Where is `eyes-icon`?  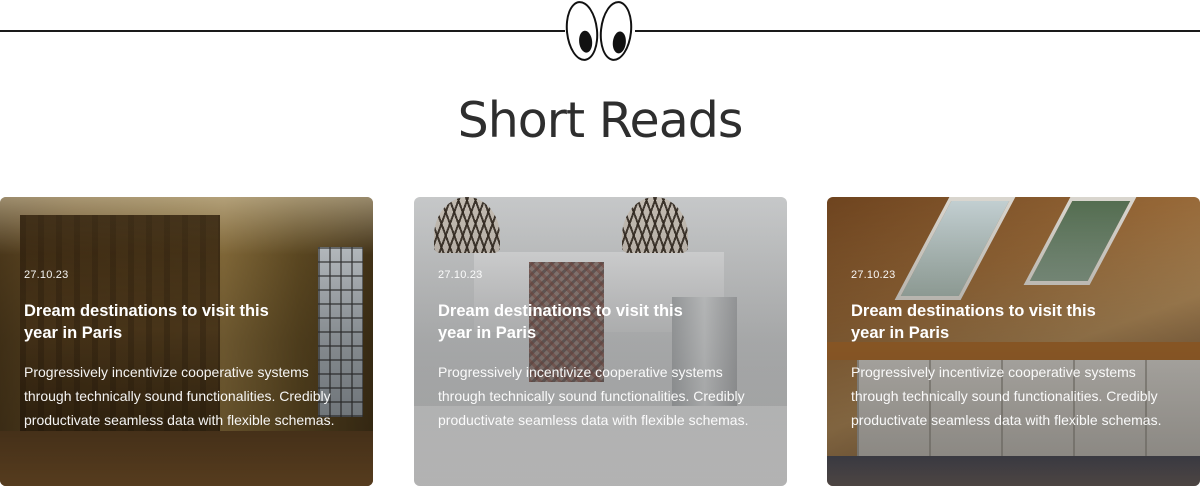 eyes-icon is located at coordinates (599, 32).